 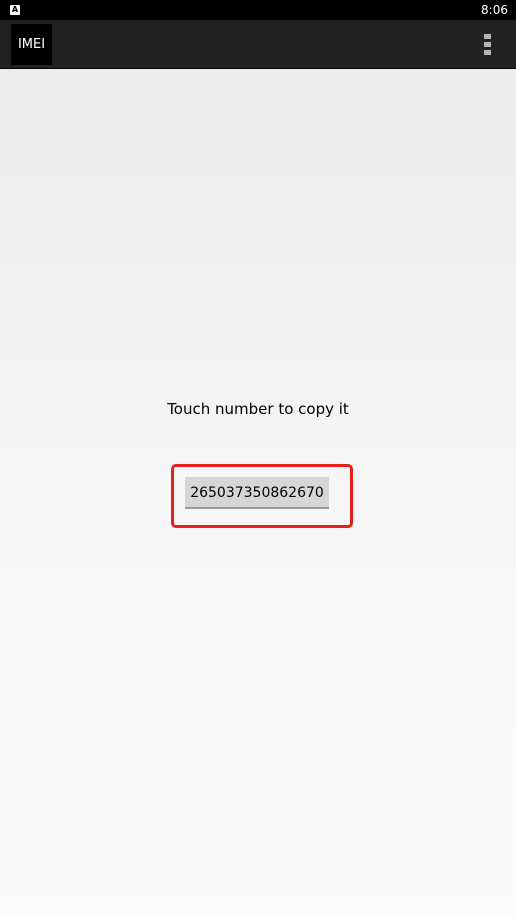 What do you see at coordinates (257, 493) in the screenshot?
I see `imei-number-button: 265037350862670` at bounding box center [257, 493].